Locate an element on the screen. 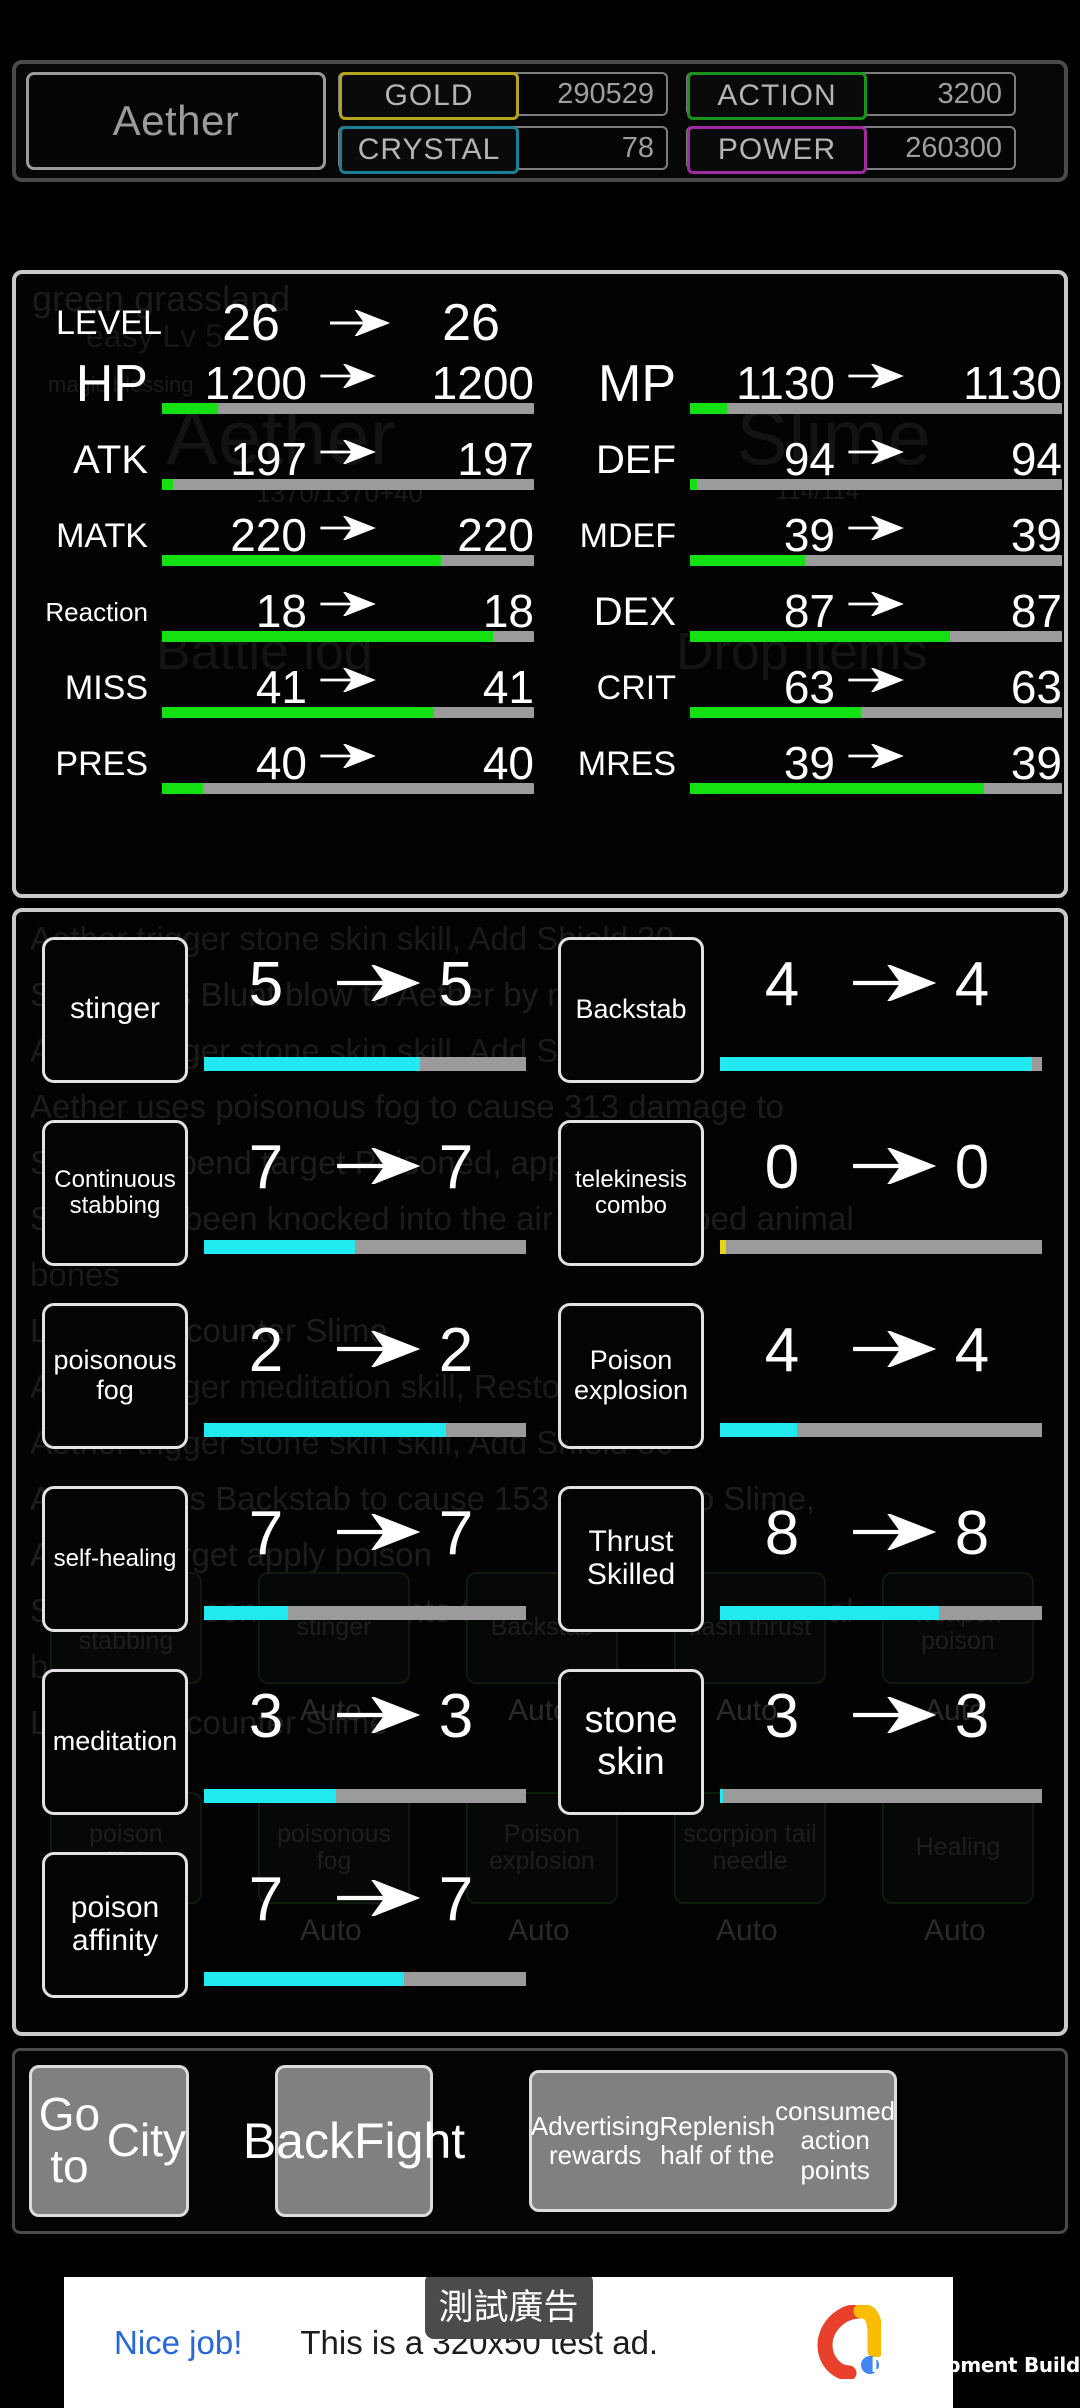 The height and width of the screenshot is (2408, 1080). skill-values: 00 is located at coordinates (882, 1193).